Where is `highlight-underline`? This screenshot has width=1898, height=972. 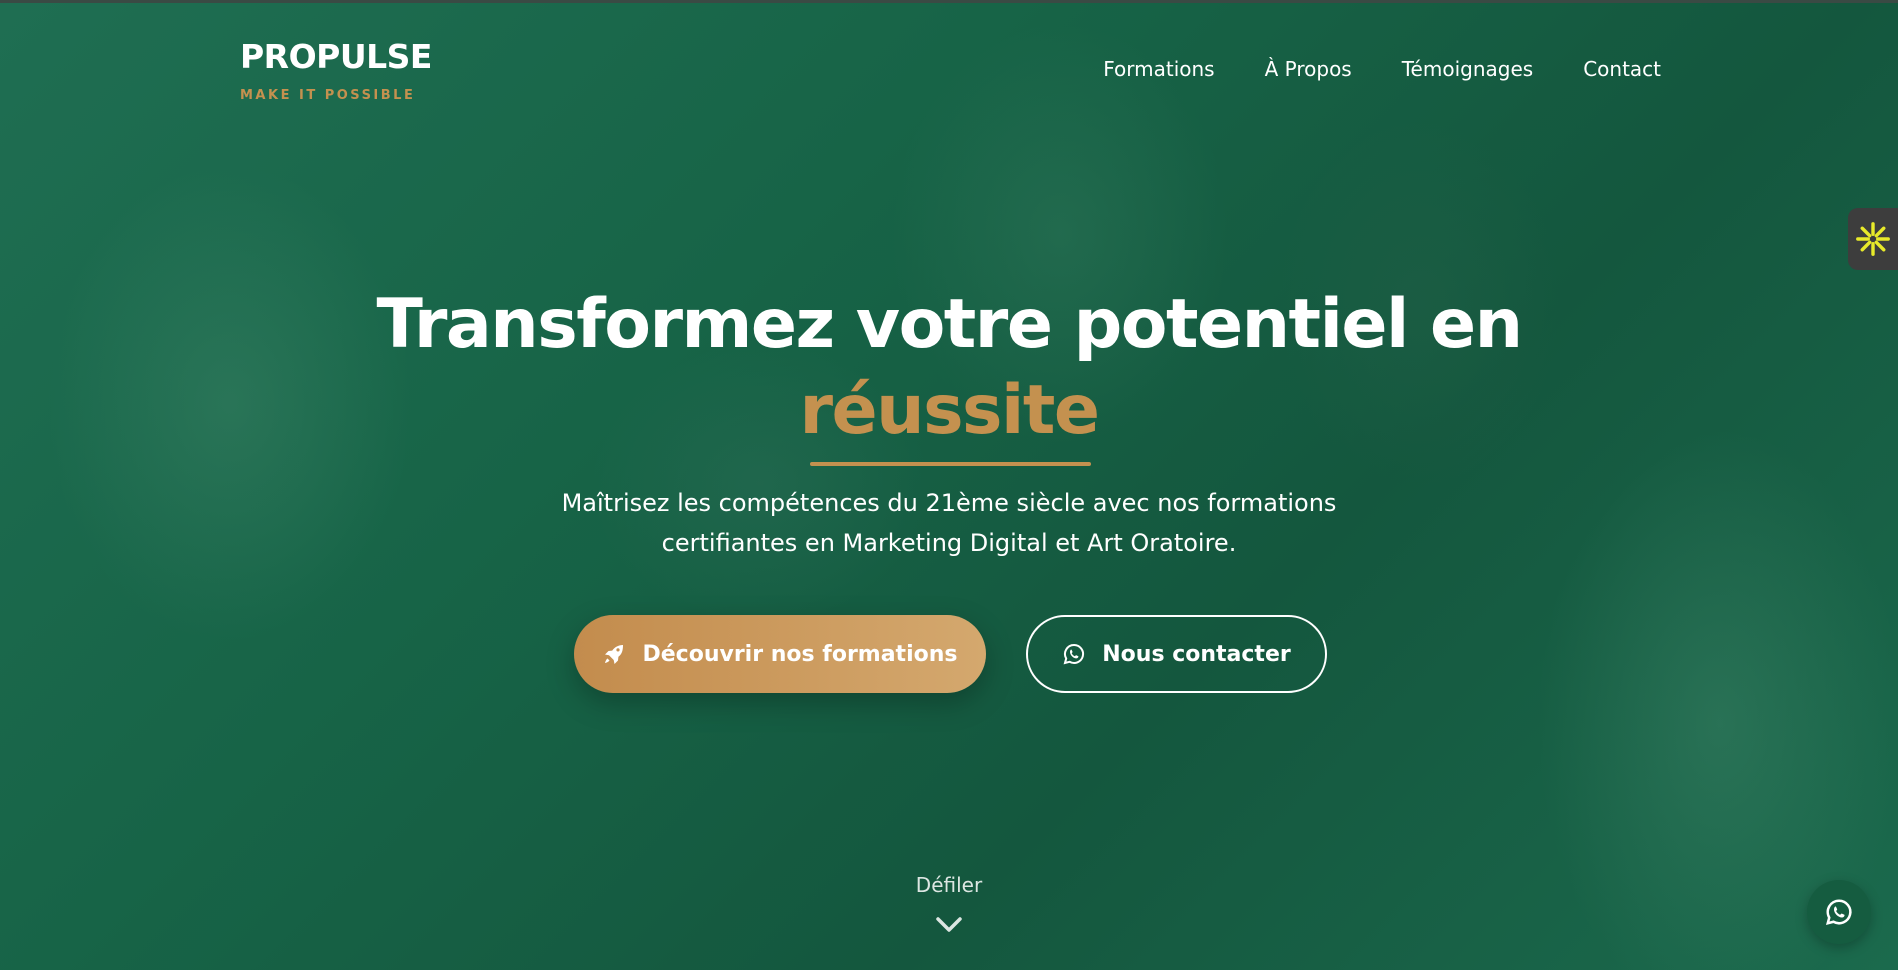 highlight-underline is located at coordinates (950, 464).